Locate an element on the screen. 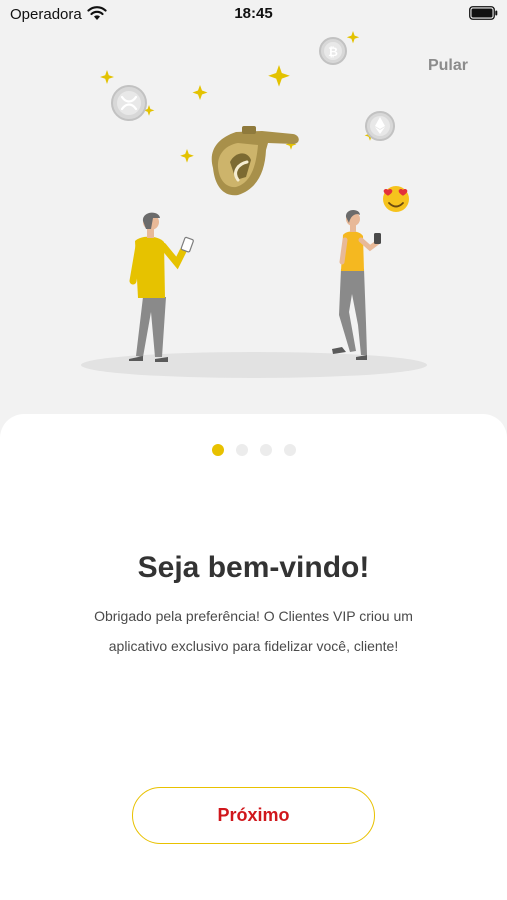 This screenshot has height=900, width=507. ground-shadow is located at coordinates (254, 365).